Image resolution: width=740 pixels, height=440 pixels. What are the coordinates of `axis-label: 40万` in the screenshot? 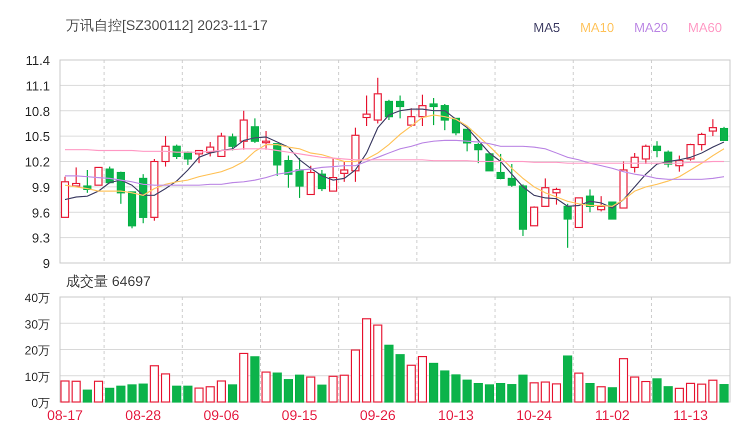 It's located at (37, 298).